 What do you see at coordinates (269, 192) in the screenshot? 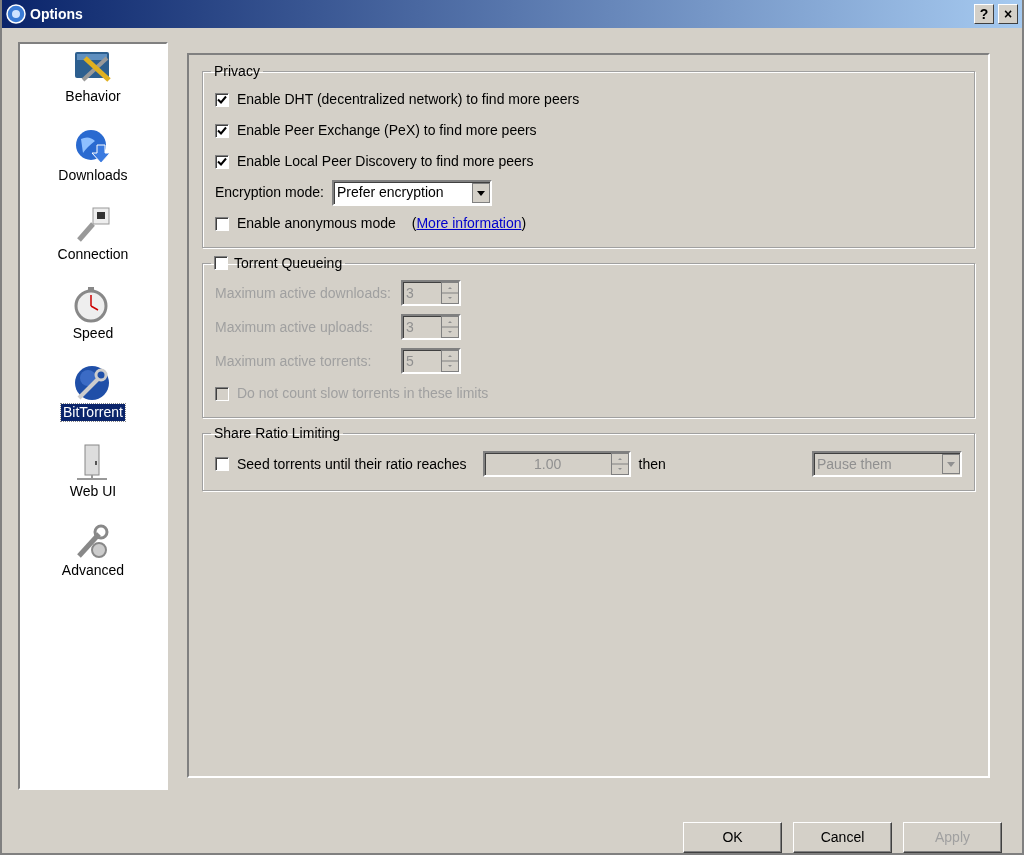
I see `field-label: Encryption mode:` at bounding box center [269, 192].